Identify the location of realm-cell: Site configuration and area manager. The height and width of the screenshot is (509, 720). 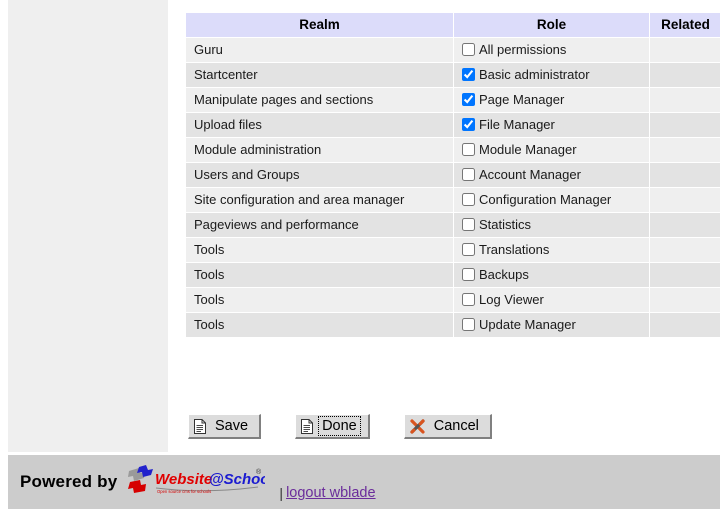
(319, 200).